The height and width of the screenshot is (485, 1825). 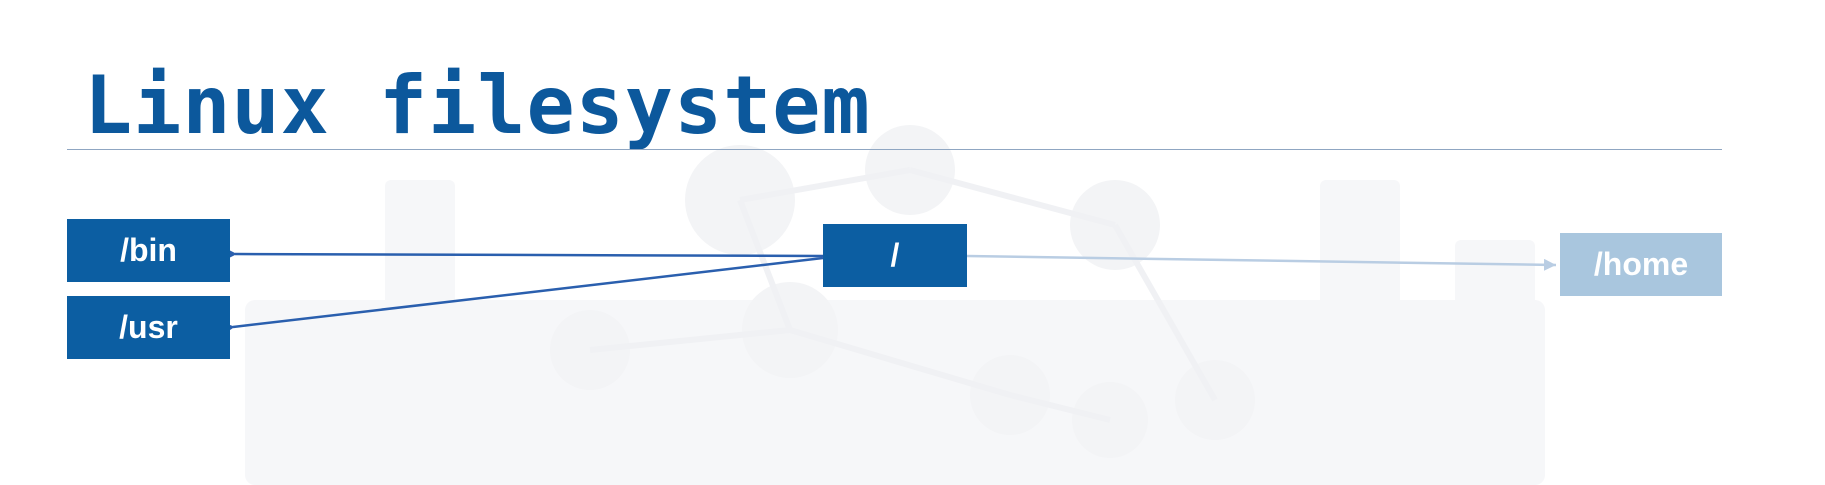 I want to click on node-root-label: /, so click(x=895, y=255).